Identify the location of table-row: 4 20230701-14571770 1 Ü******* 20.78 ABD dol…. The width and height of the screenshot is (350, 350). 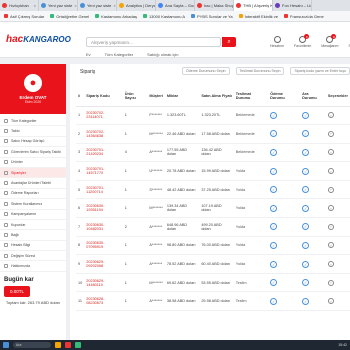
(213, 171).